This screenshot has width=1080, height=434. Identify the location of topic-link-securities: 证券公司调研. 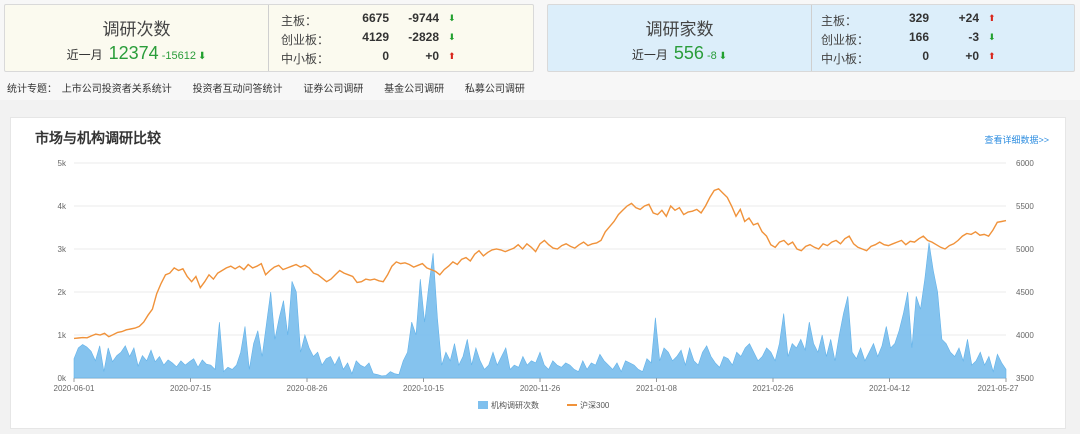
(333, 89).